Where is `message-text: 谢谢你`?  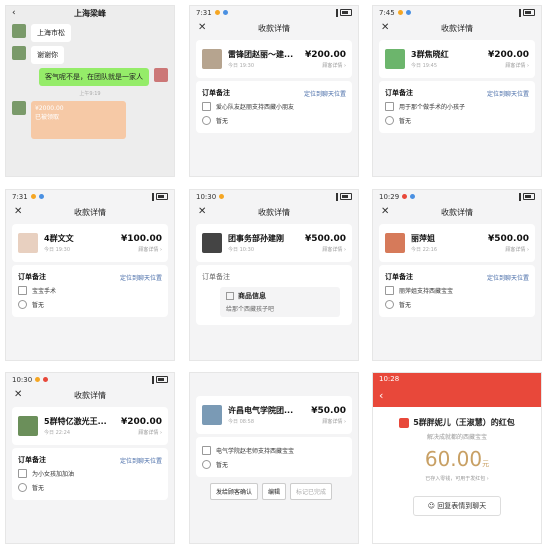 message-text: 谢谢你 is located at coordinates (47, 55).